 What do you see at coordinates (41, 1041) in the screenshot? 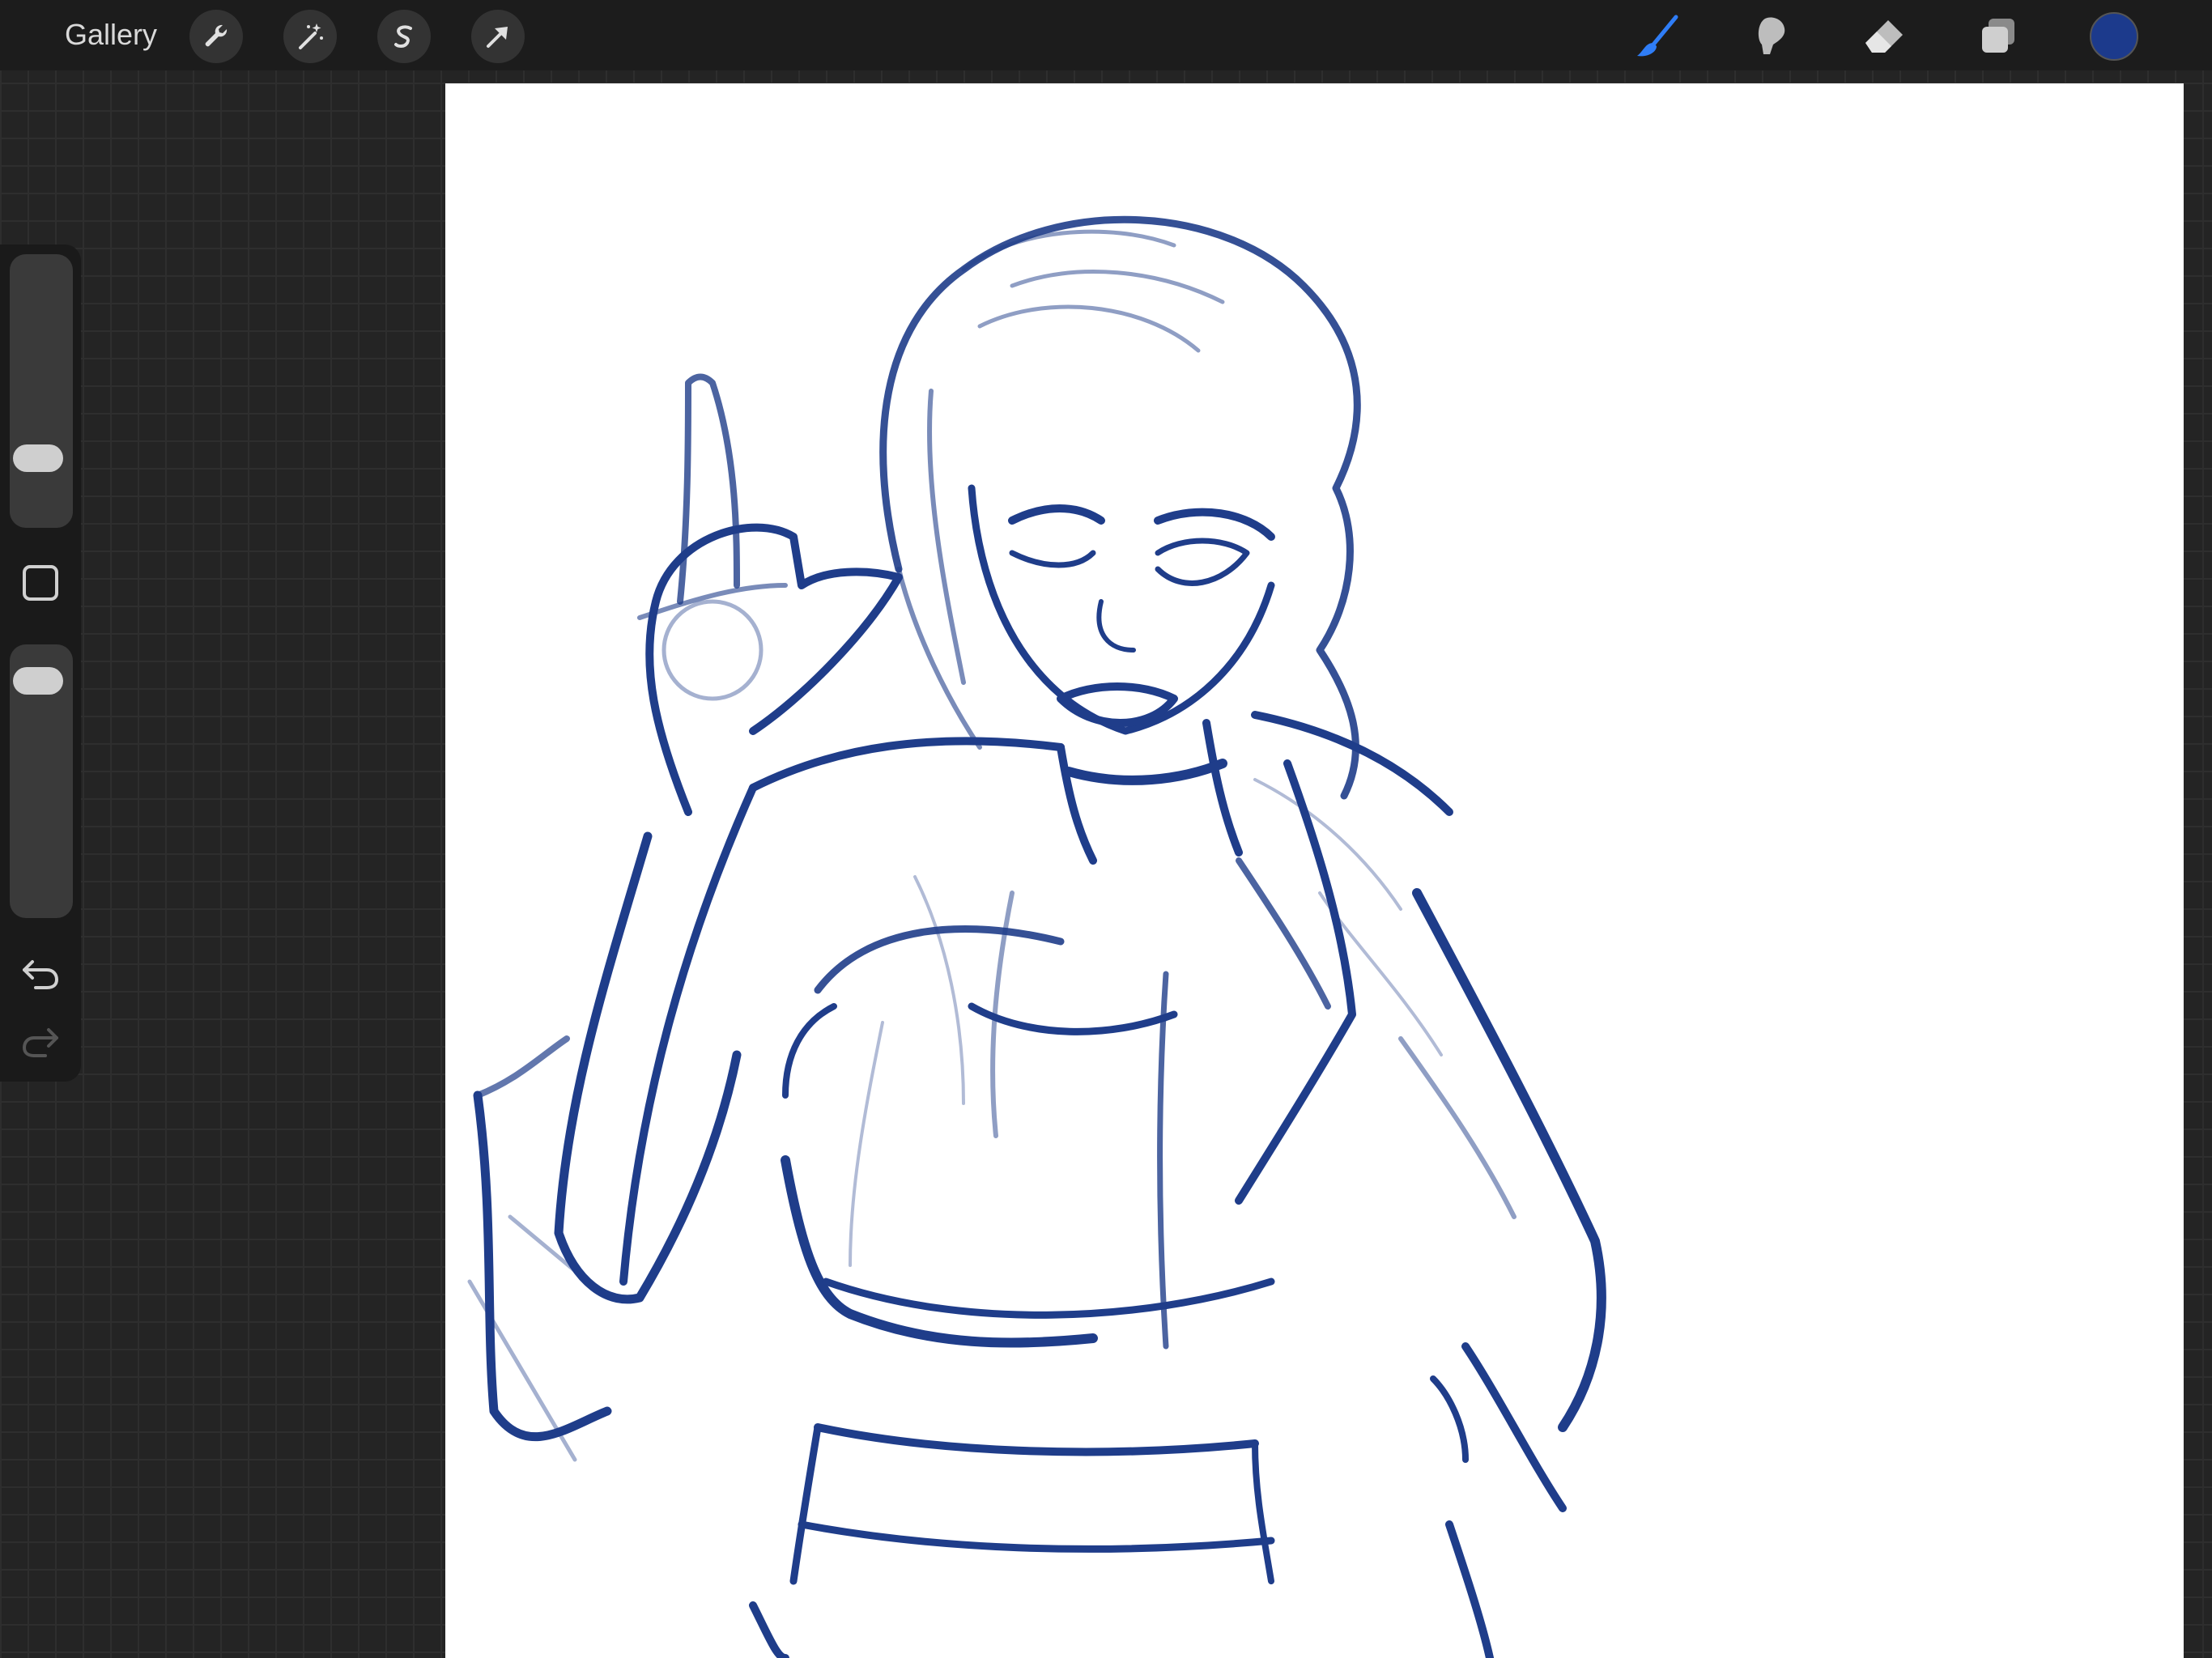
I see `redo-icon` at bounding box center [41, 1041].